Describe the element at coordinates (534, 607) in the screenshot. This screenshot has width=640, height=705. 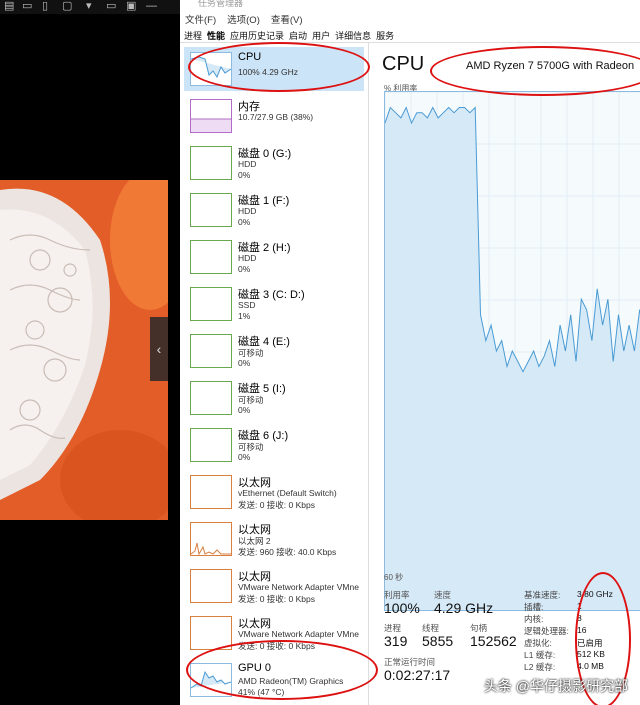
I see `detail-key: 插槽:` at that location.